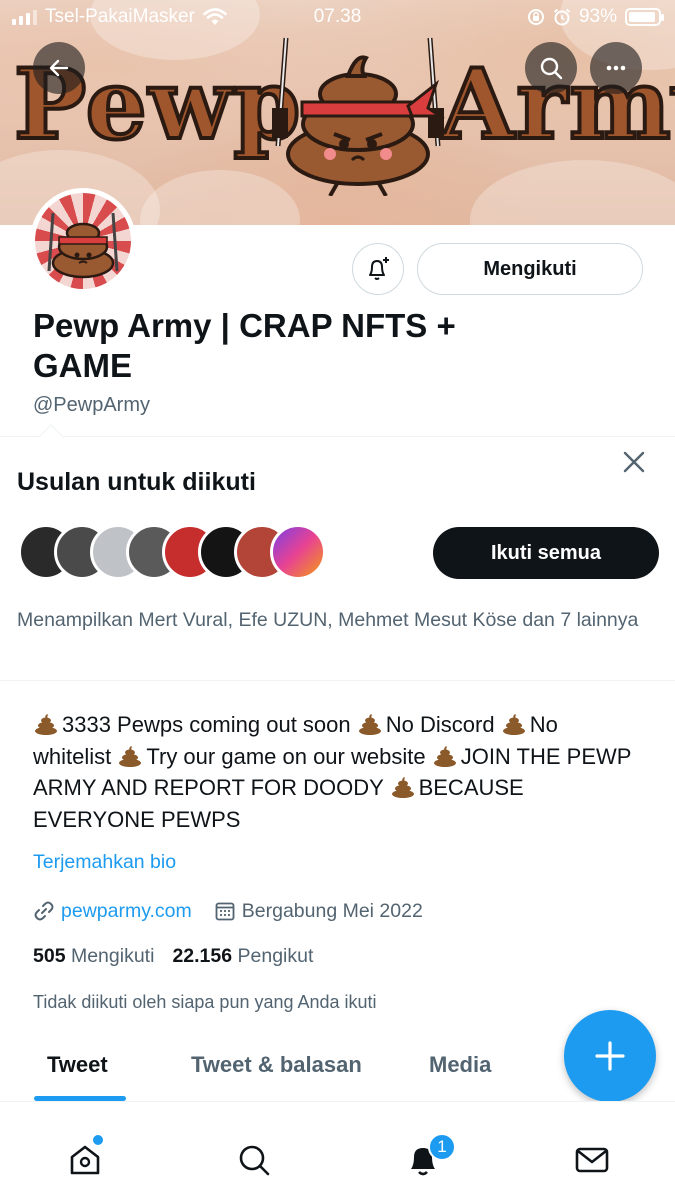 The width and height of the screenshot is (675, 1200). I want to click on website-link: pewparmy.com, so click(126, 911).